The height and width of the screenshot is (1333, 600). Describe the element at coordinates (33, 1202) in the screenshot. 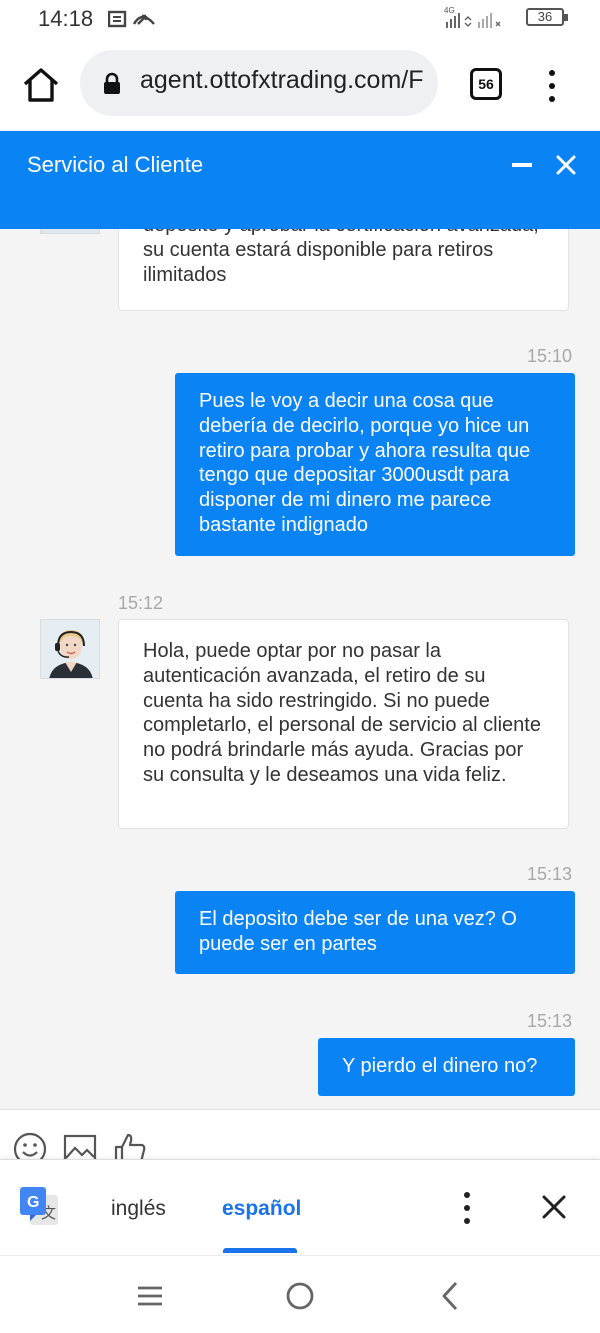

I see `svg-text: G` at that location.